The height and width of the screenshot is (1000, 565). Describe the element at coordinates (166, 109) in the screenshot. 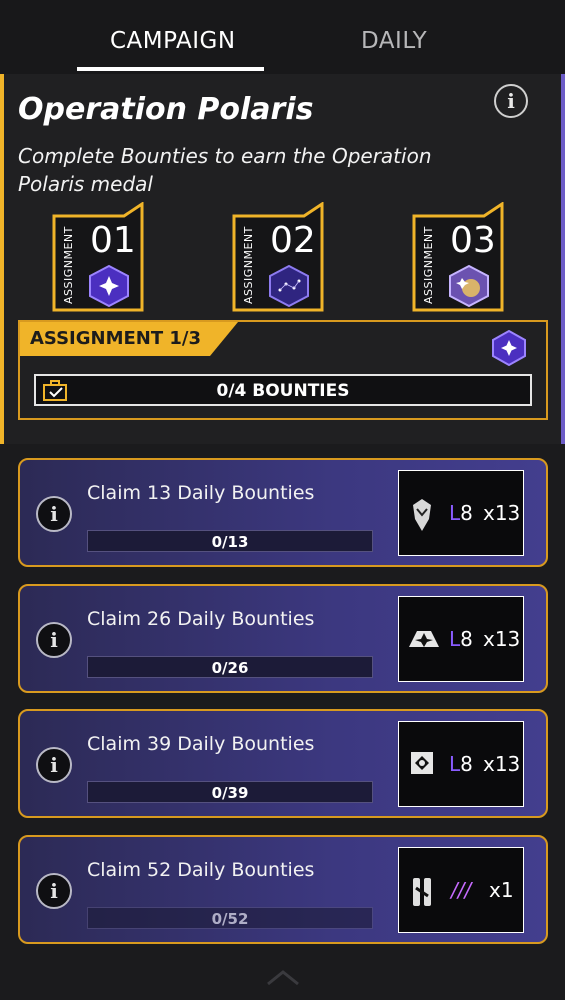

I see `operation-title: Operation Polaris` at that location.